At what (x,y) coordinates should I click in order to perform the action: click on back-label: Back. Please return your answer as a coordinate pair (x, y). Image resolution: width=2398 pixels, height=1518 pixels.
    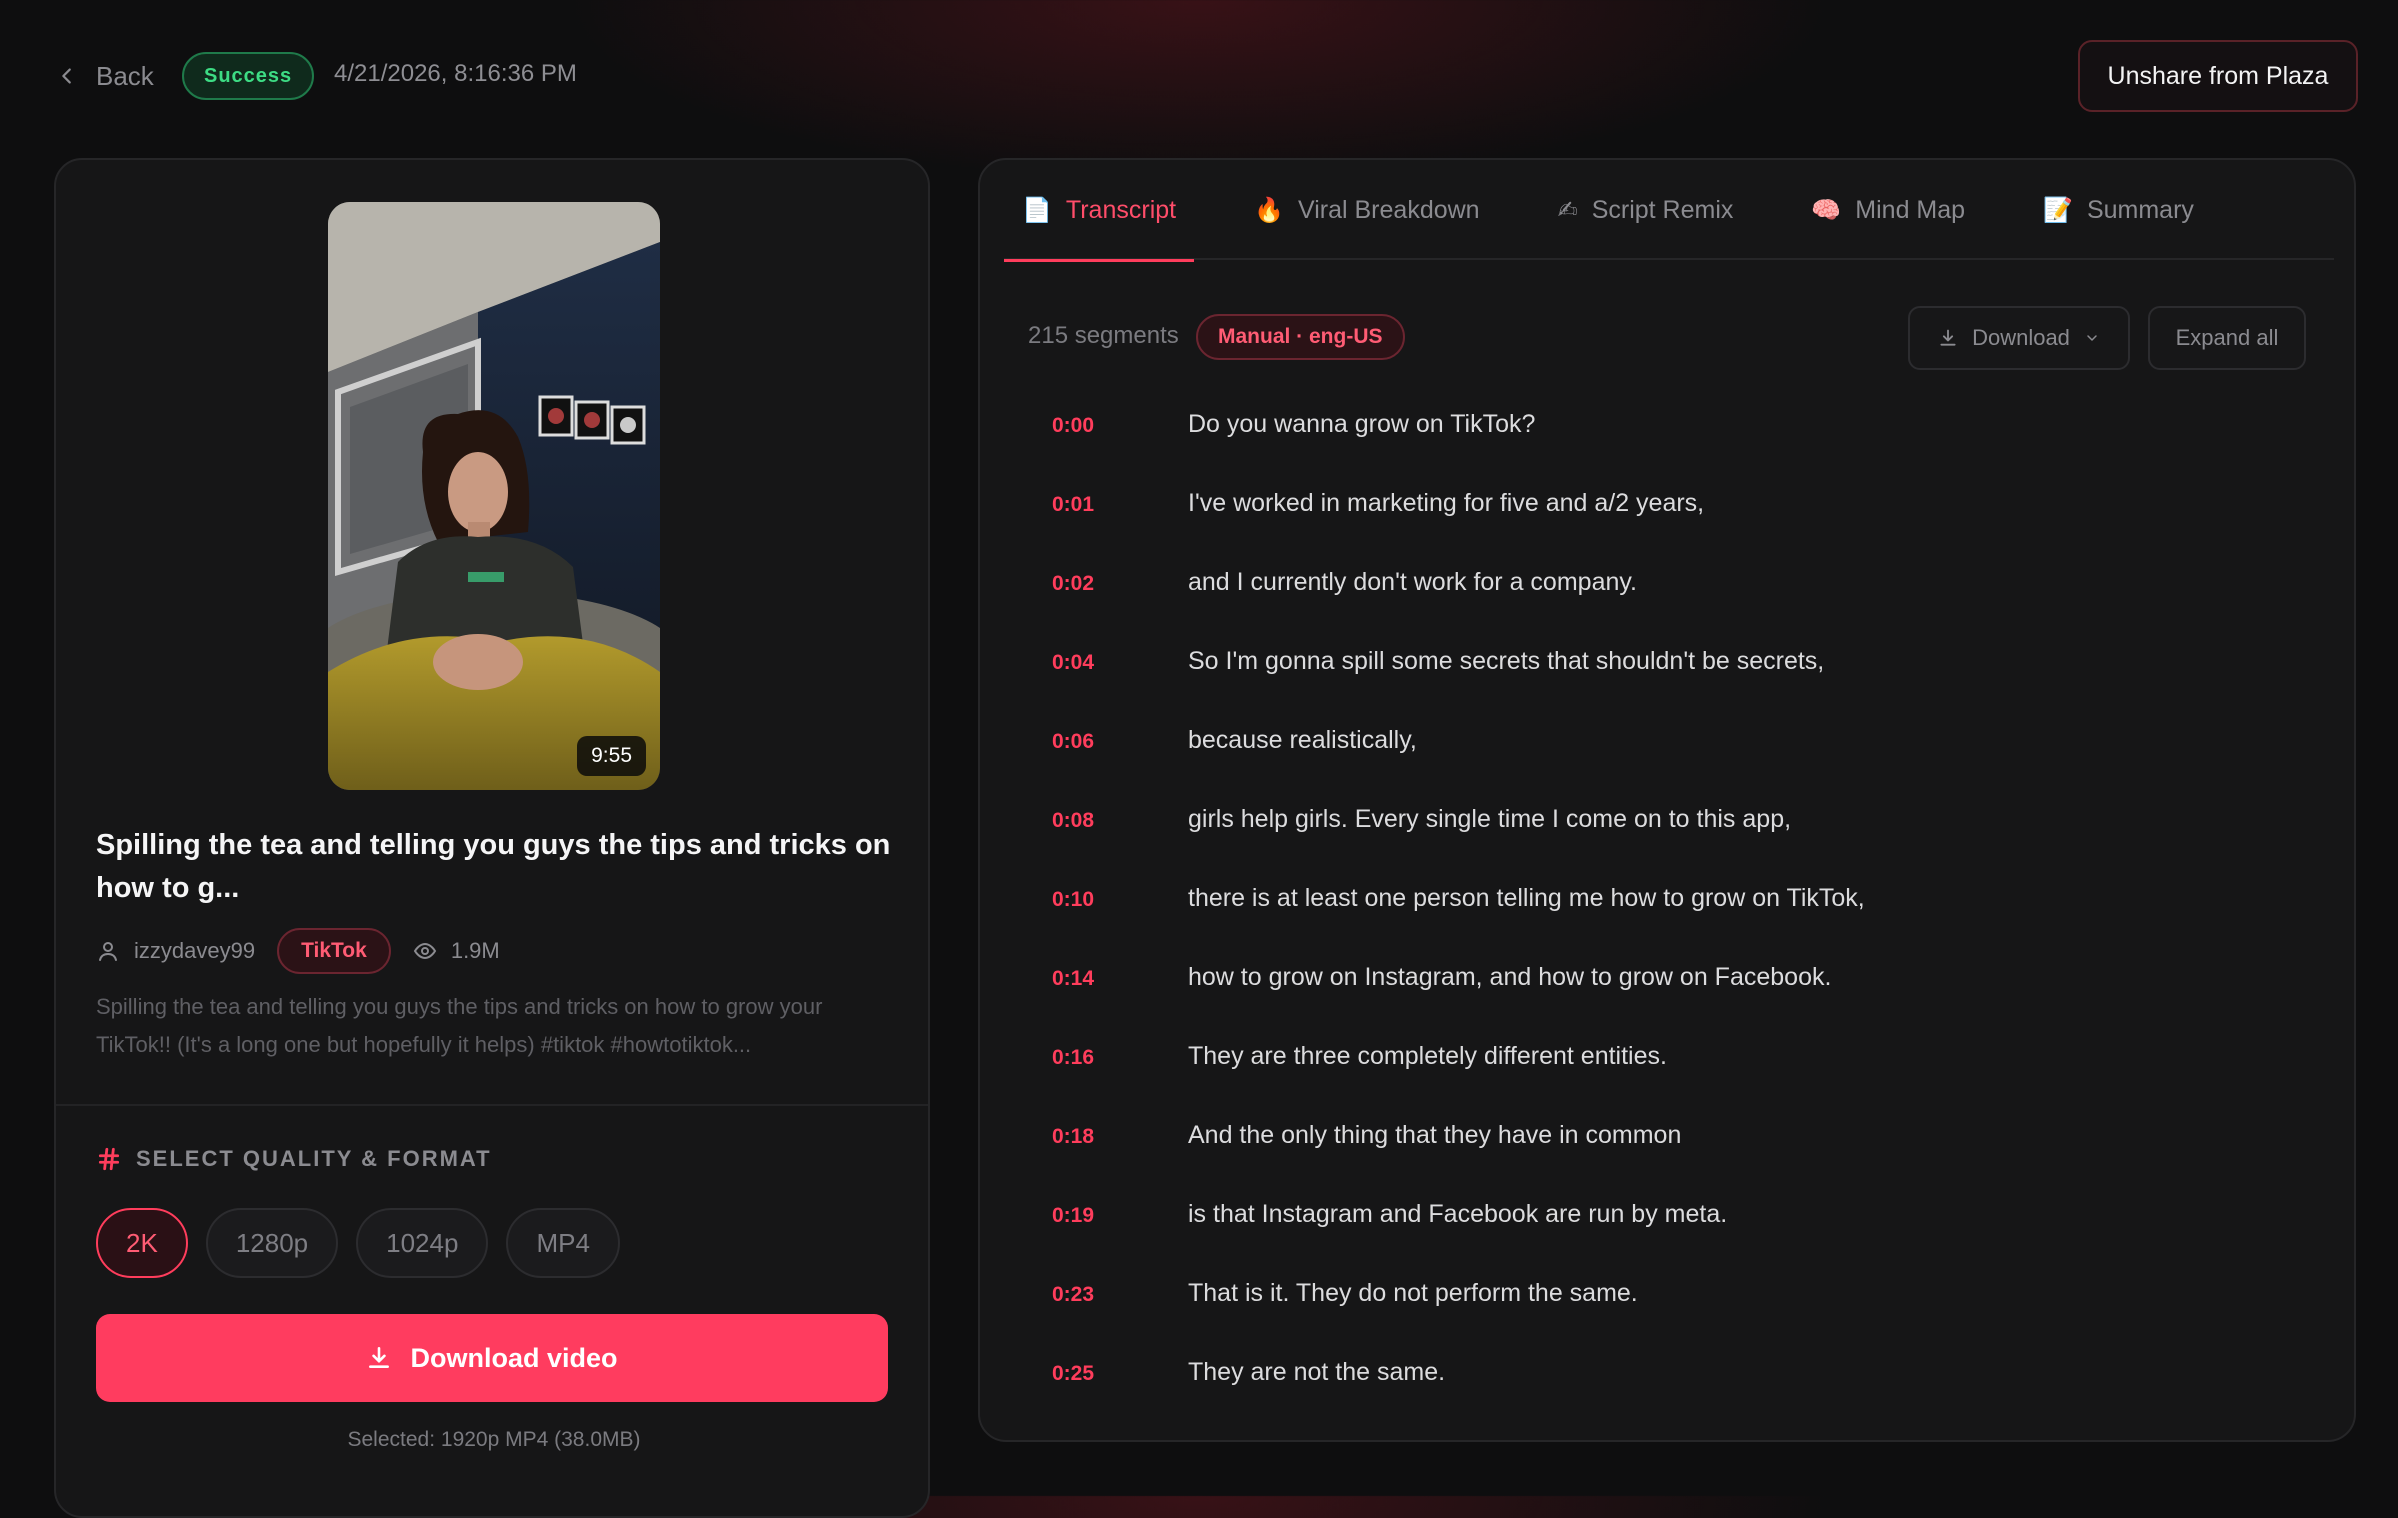
    Looking at the image, I should click on (125, 75).